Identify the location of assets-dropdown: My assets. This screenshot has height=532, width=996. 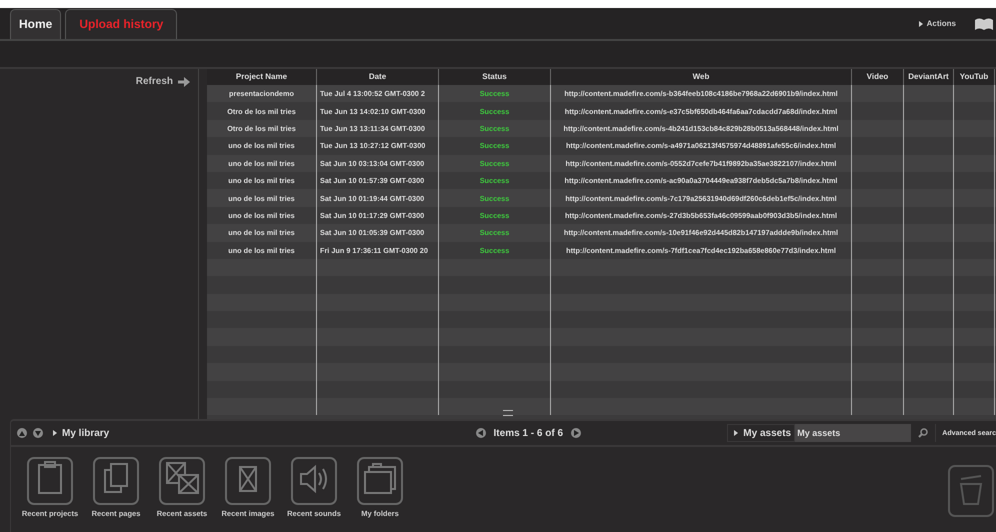
(761, 433).